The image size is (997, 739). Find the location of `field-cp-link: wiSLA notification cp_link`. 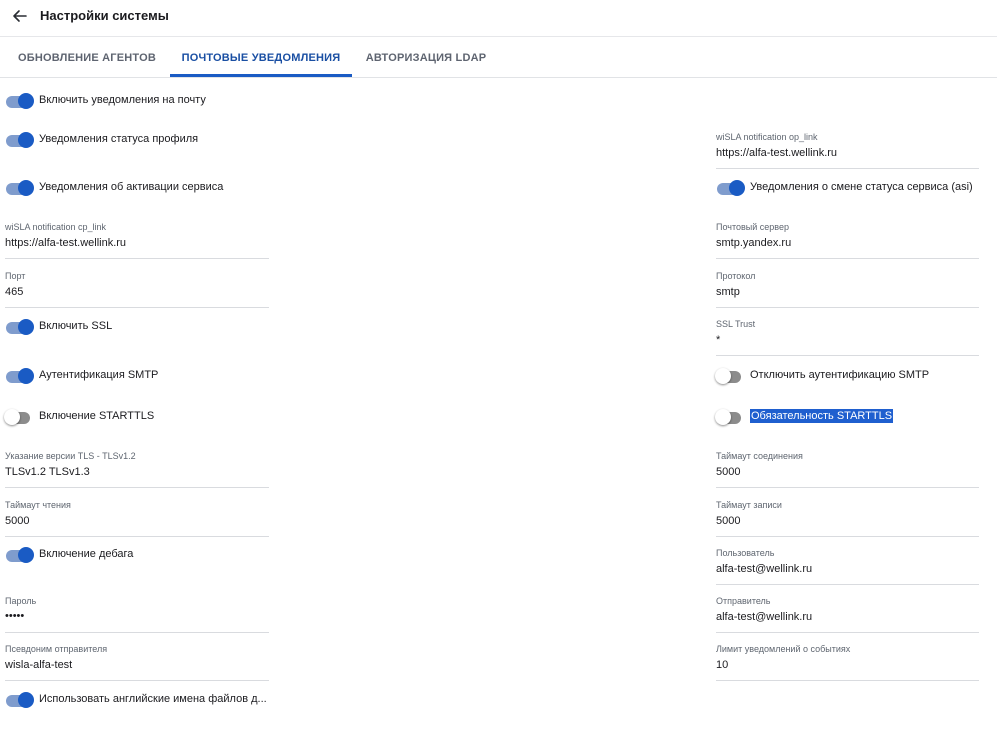

field-cp-link: wiSLA notification cp_link is located at coordinates (137, 240).